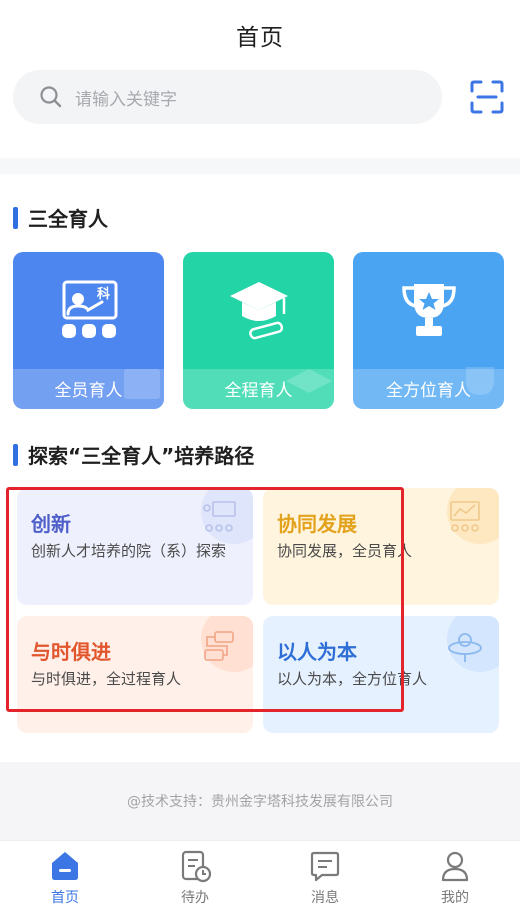 The image size is (520, 908). I want to click on teacher-blackboard-icon: 科, so click(90, 309).